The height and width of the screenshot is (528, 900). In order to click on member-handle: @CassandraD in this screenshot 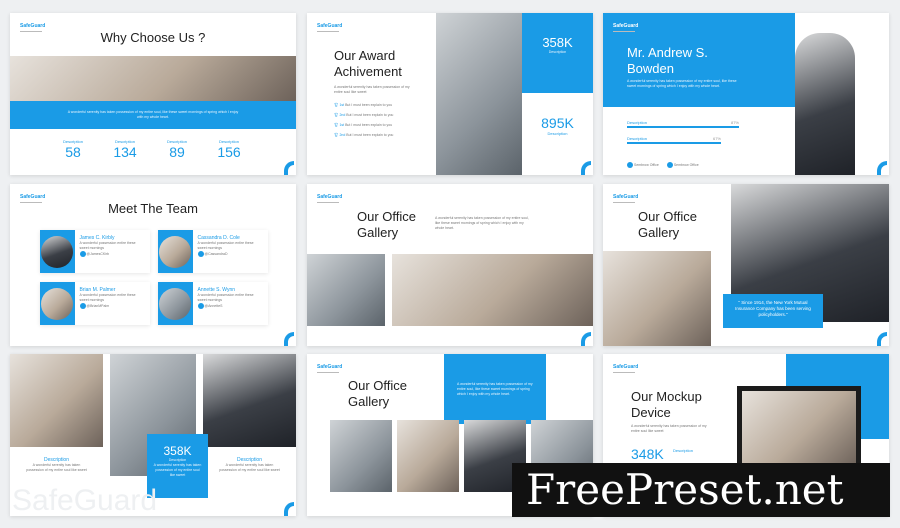, I will do `click(216, 254)`.